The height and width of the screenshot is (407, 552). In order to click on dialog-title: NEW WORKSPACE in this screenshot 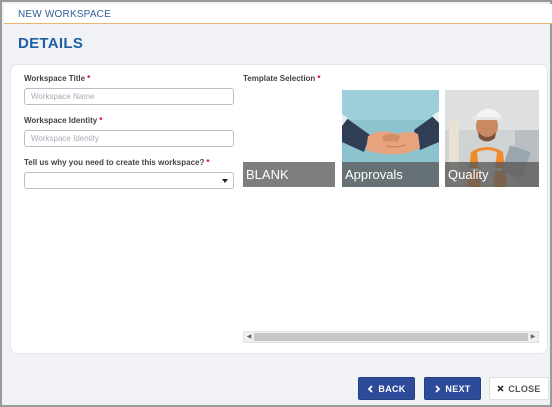, I will do `click(64, 14)`.